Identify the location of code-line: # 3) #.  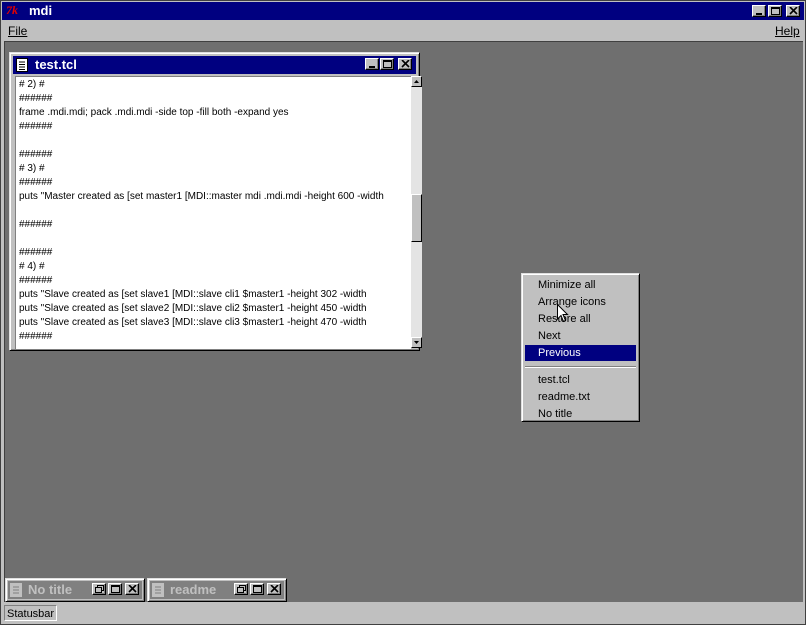
(32, 168).